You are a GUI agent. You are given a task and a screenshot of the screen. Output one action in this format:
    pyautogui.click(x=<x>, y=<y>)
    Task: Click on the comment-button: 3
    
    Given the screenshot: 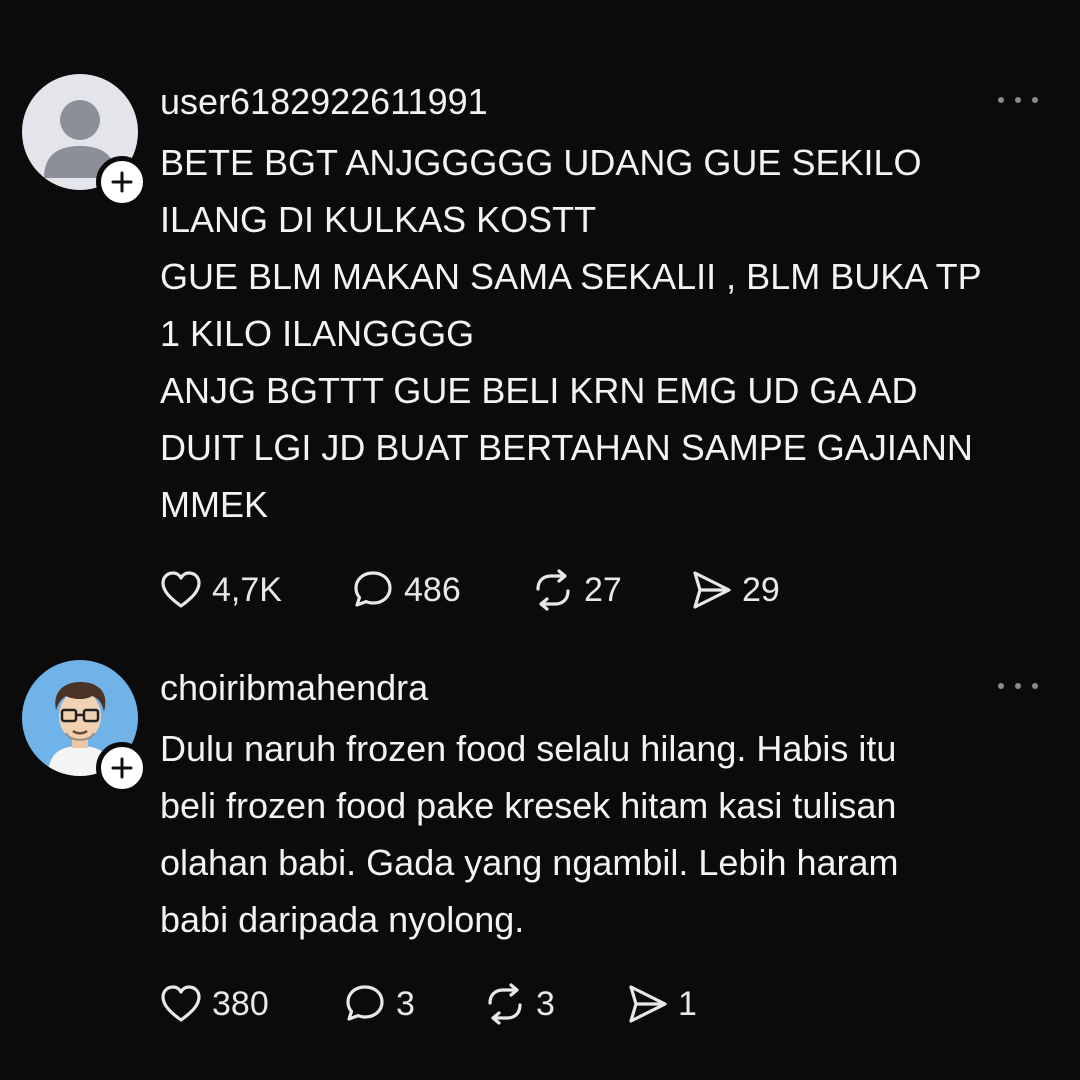 What is the action you would take?
    pyautogui.click(x=412, y=1004)
    